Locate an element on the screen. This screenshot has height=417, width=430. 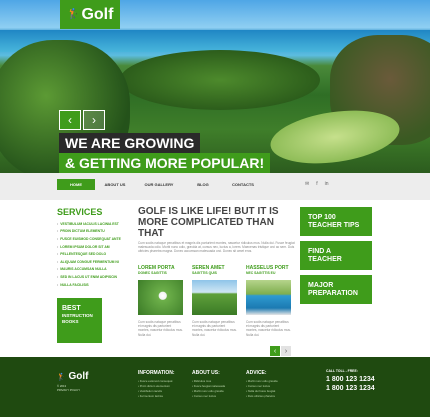
site-logo: 🏌 Golf is located at coordinates (90, 14).